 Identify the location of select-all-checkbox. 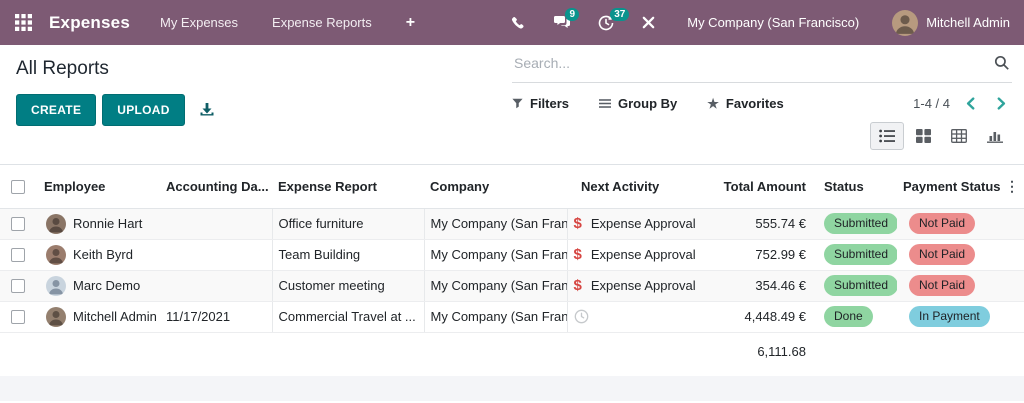
(18, 187).